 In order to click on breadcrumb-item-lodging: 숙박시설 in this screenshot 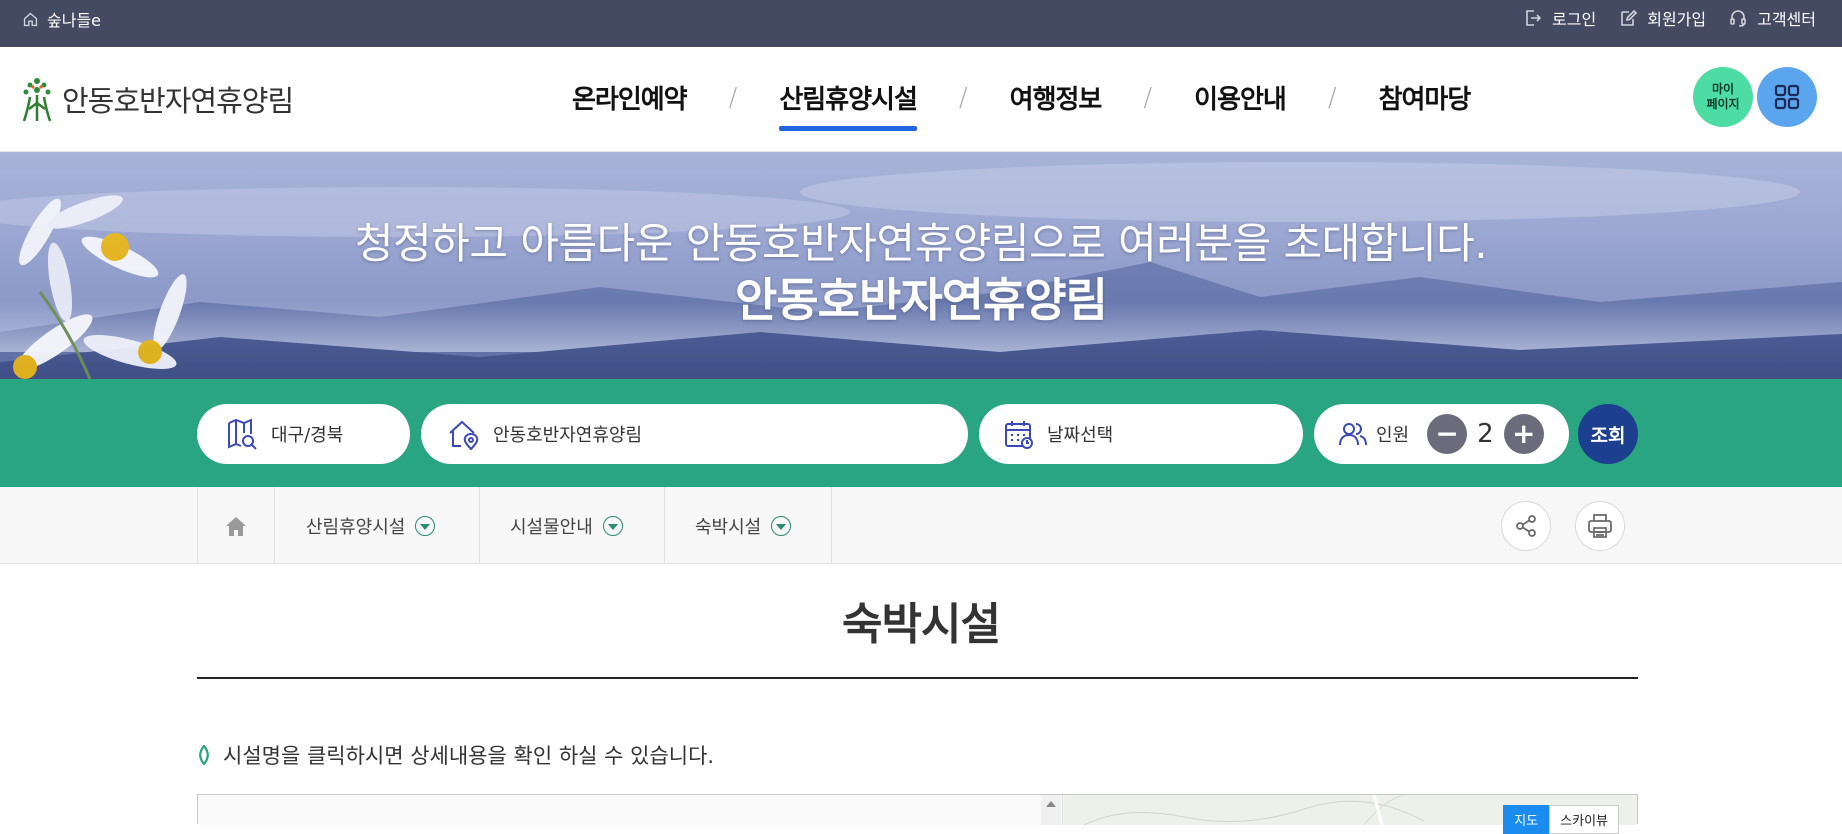, I will do `click(748, 525)`.